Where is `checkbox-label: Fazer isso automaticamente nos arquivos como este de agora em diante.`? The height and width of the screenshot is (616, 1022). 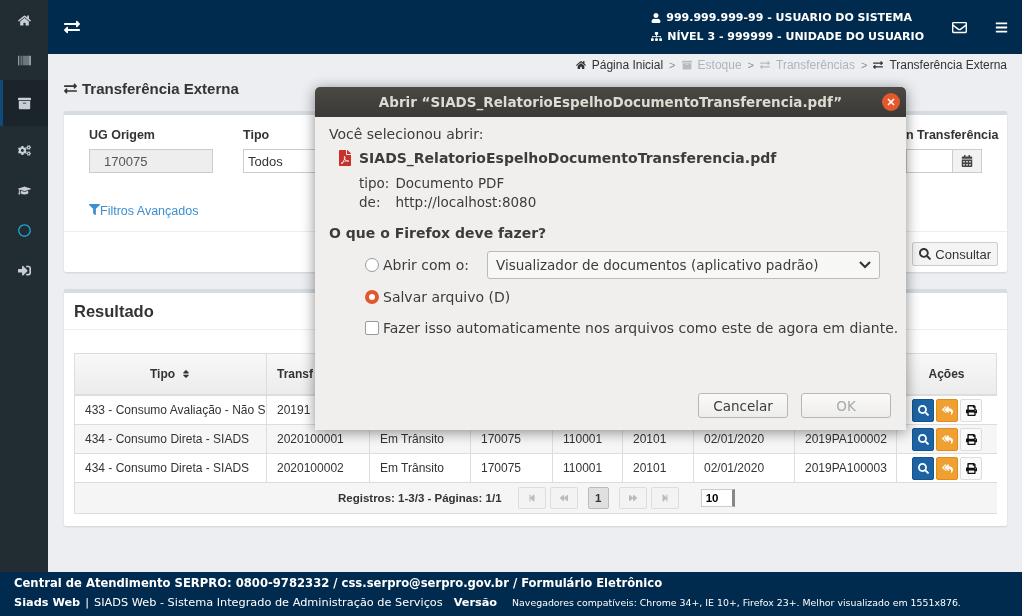 checkbox-label: Fazer isso automaticamente nos arquivos como este de agora em diante. is located at coordinates (641, 328).